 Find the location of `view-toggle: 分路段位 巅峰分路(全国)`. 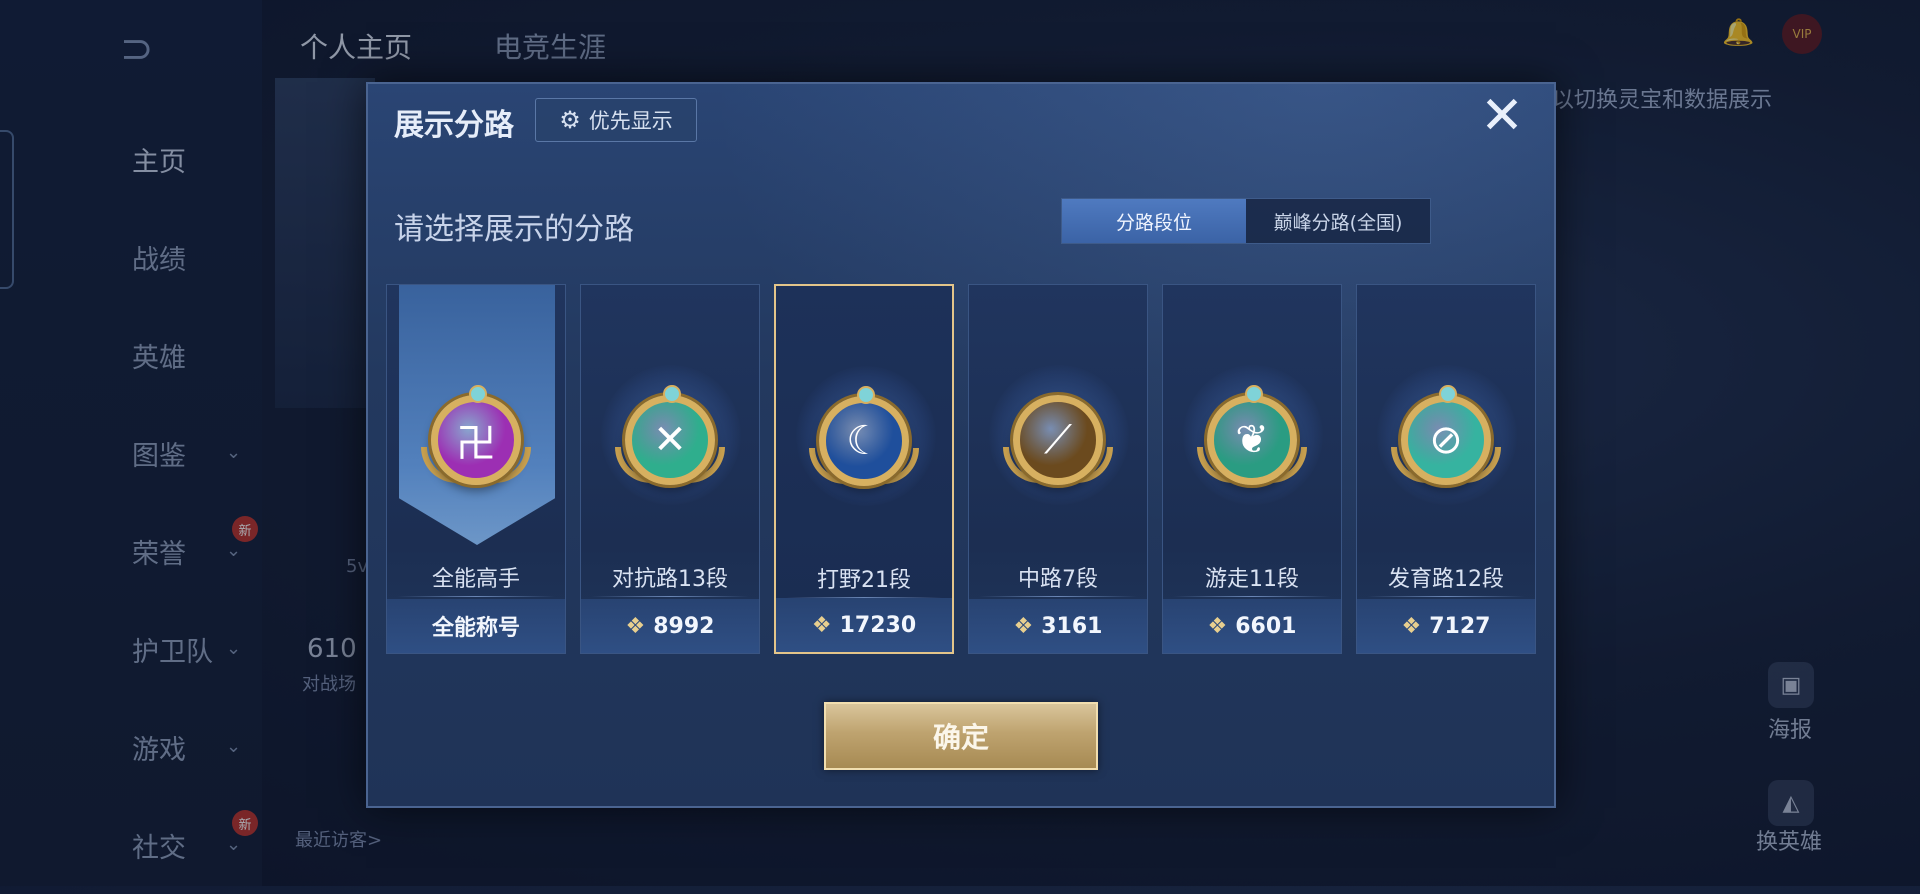

view-toggle: 分路段位 巅峰分路(全国) is located at coordinates (1246, 221).